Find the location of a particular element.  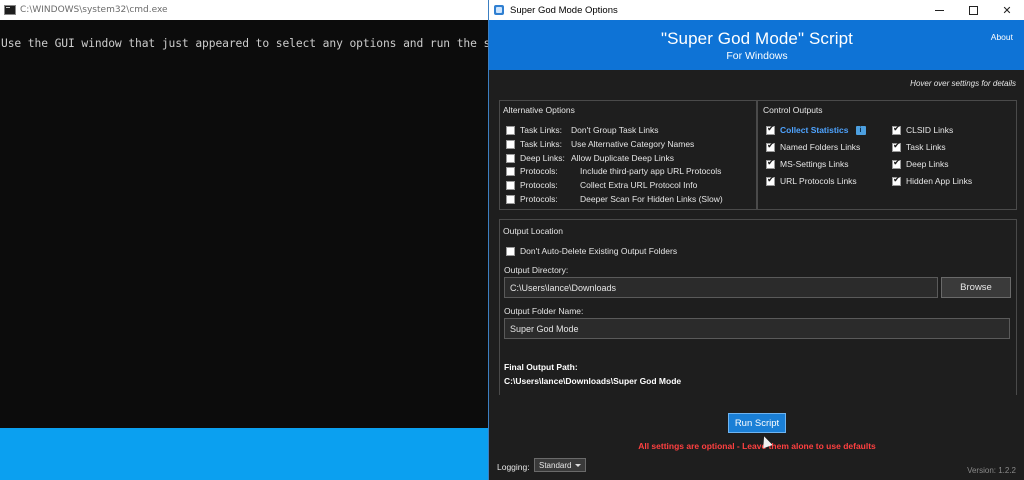

output-task-links: Task Links is located at coordinates (919, 146).